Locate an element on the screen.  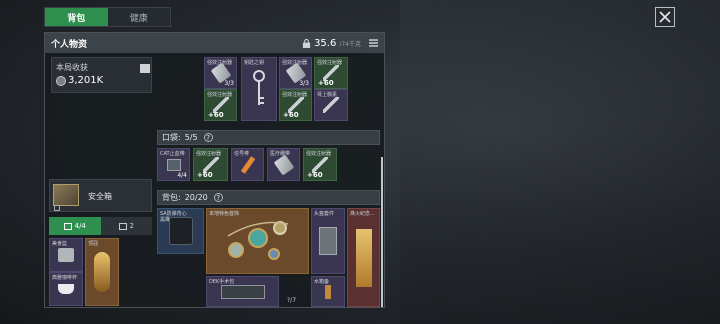
panel-header: 个人物资 35.6 /74千克 is located at coordinates (214, 43).